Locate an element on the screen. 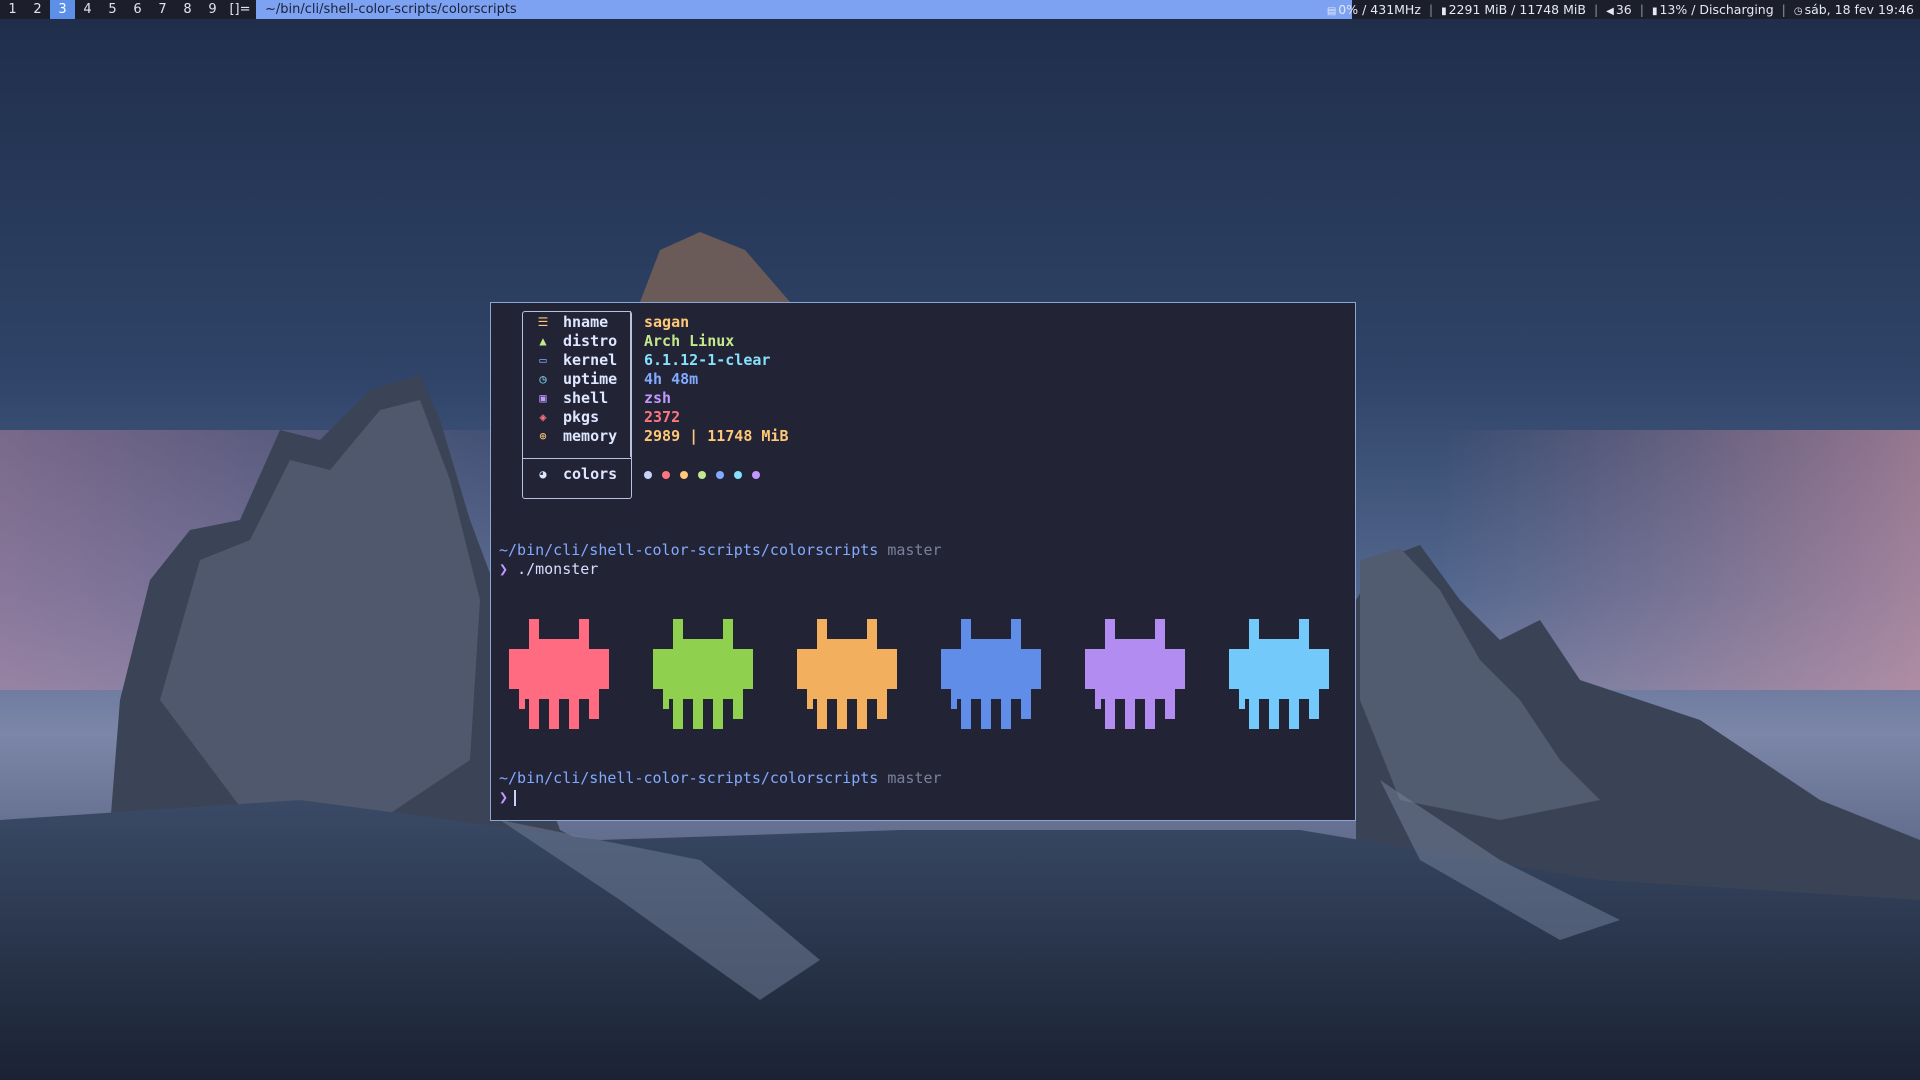  color-palette-dots is located at coordinates (707, 474).